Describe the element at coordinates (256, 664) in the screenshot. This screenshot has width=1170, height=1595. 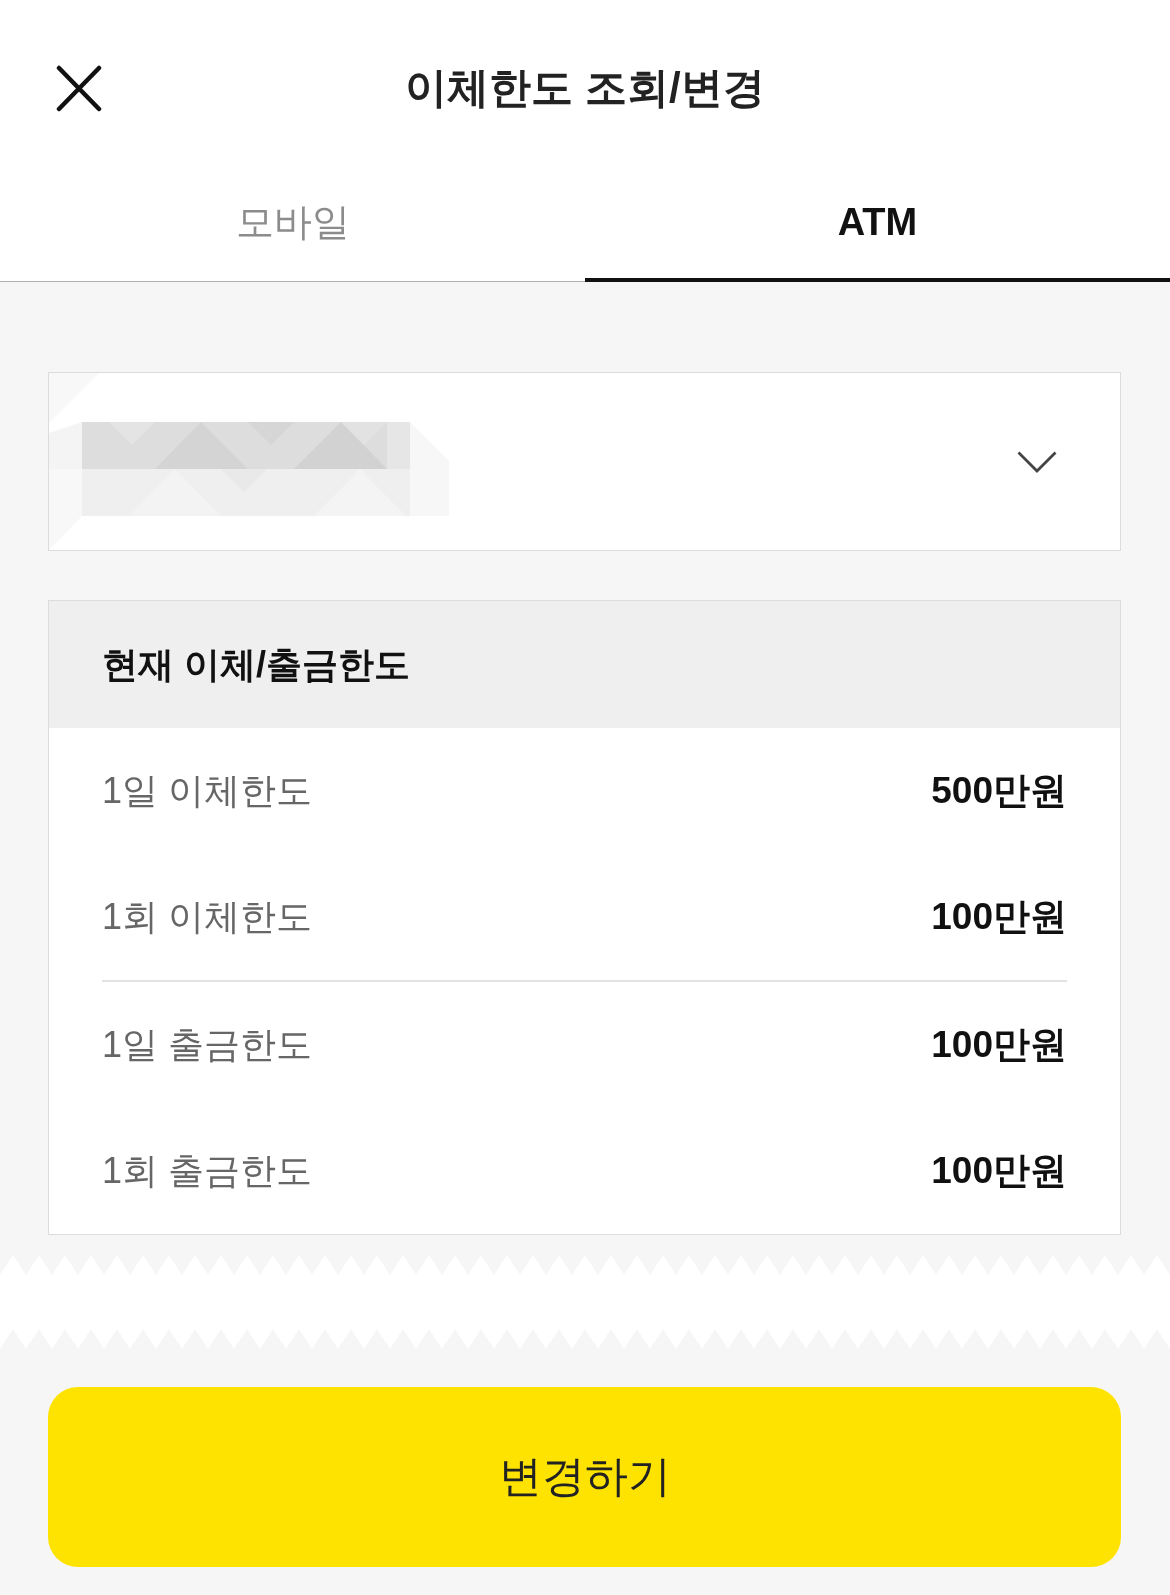
I see `limits-title: 현재 이체/출금한도` at that location.